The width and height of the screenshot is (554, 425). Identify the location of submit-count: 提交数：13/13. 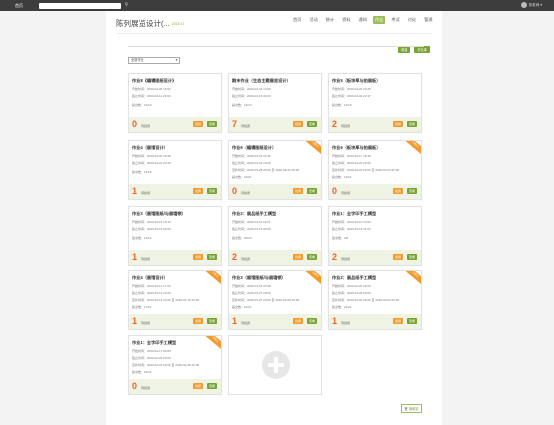
(242, 105).